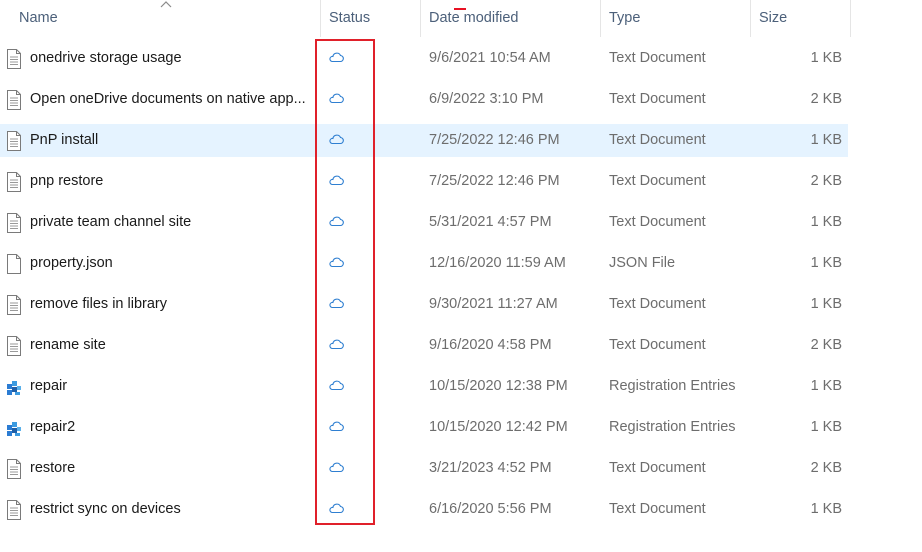 The image size is (922, 552). Describe the element at coordinates (642, 263) in the screenshot. I see `file-type: JSON File` at that location.